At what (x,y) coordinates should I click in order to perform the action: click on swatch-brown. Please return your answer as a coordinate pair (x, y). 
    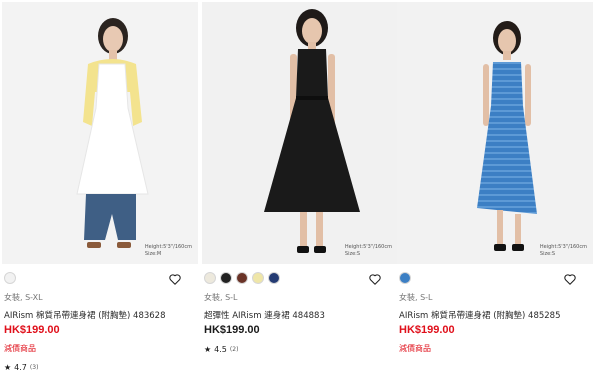
    Looking at the image, I should click on (242, 278).